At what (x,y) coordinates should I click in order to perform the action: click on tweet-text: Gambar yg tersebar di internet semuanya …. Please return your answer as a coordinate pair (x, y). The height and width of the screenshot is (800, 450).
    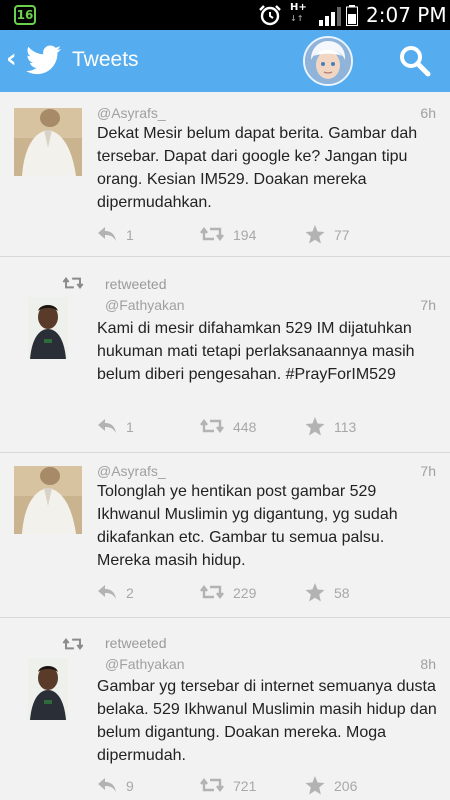
    Looking at the image, I should click on (267, 721).